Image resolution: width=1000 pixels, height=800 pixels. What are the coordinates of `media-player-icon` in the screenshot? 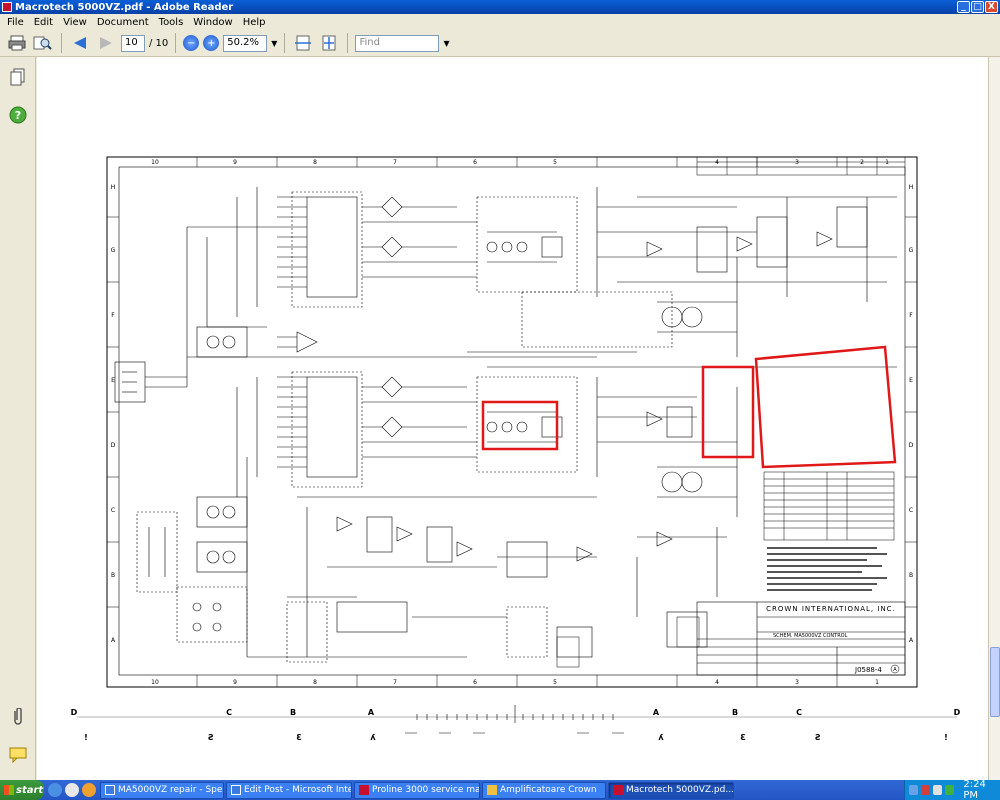 It's located at (89, 790).